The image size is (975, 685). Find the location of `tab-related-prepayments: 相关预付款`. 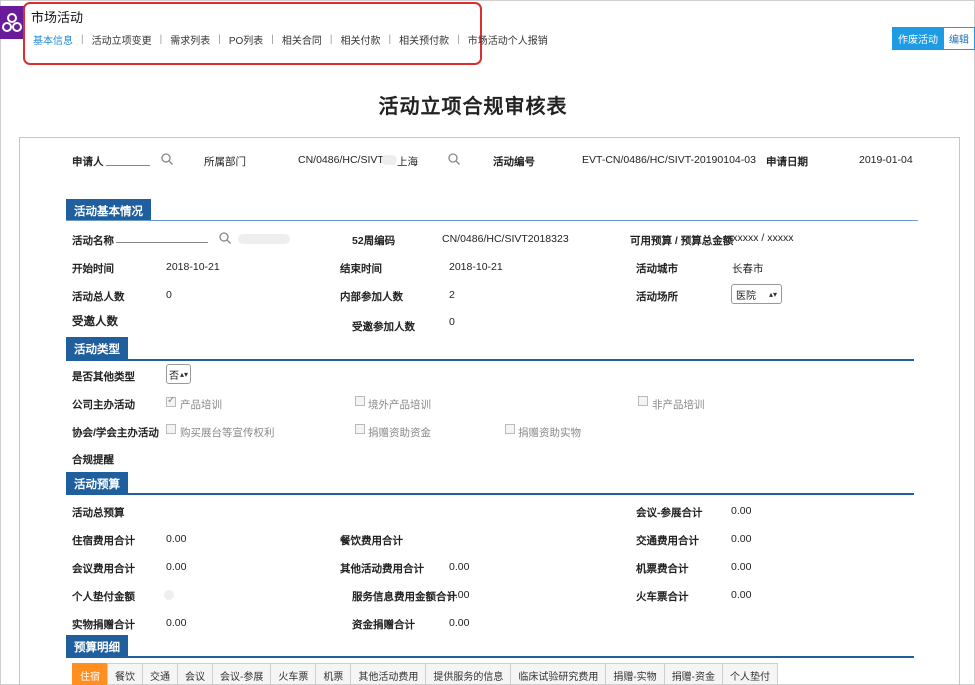

tab-related-prepayments: 相关预付款 is located at coordinates (424, 39).